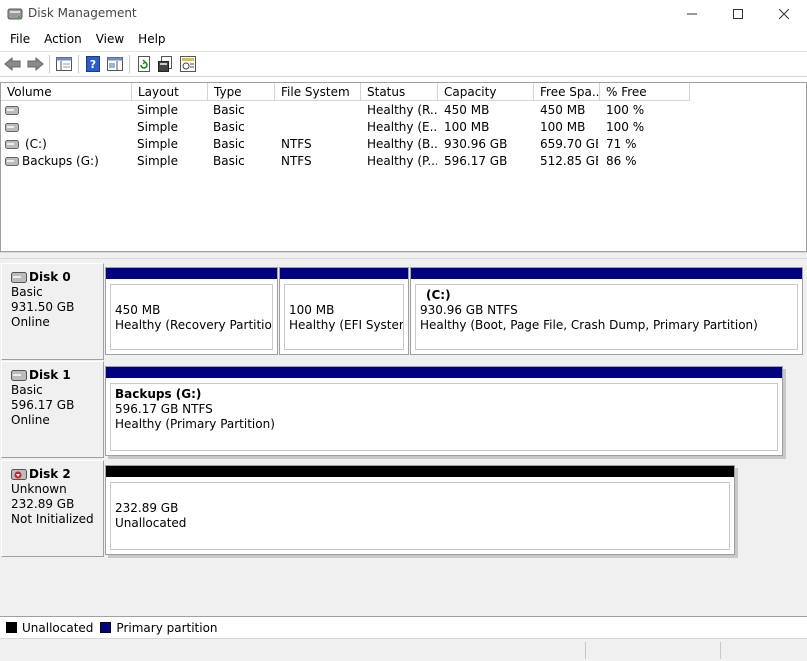  I want to click on menu-help: Help, so click(151, 39).